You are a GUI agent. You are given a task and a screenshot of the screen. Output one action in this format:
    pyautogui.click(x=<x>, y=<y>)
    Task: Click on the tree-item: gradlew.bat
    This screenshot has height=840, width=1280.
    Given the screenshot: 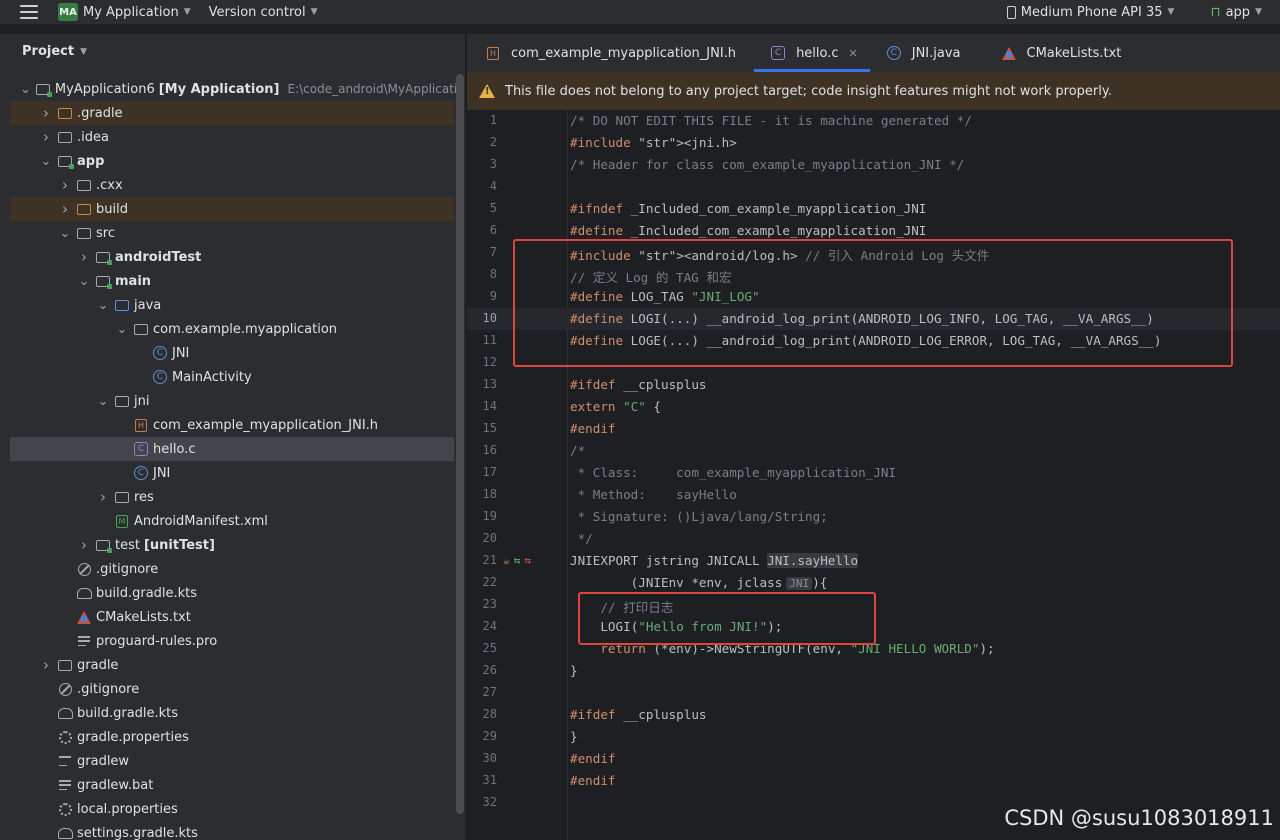 What is the action you would take?
    pyautogui.click(x=232, y=785)
    